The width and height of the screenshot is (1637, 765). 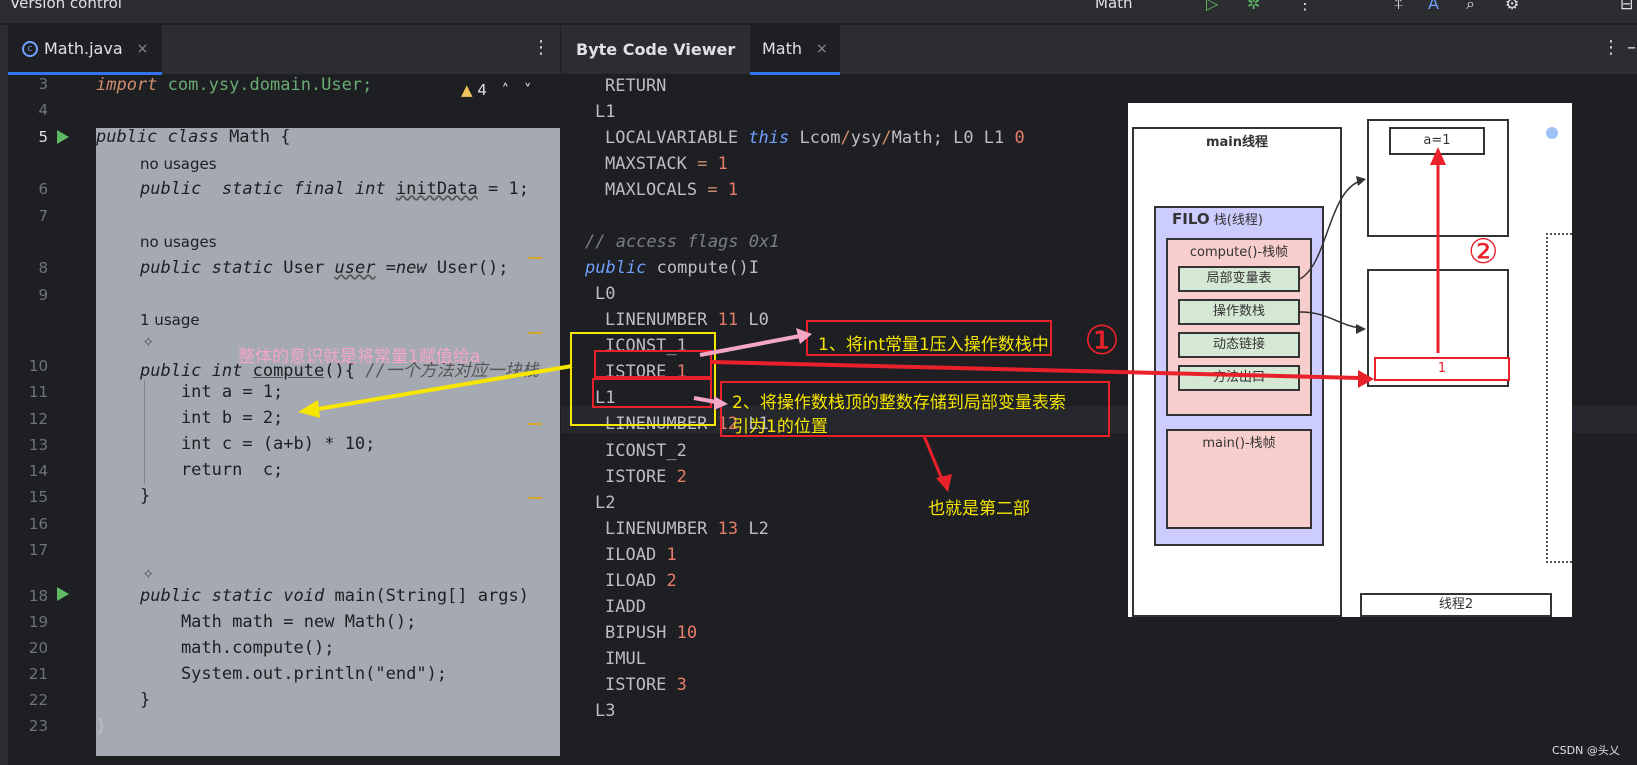 What do you see at coordinates (836, 410) in the screenshot?
I see `annotation-arrows` at bounding box center [836, 410].